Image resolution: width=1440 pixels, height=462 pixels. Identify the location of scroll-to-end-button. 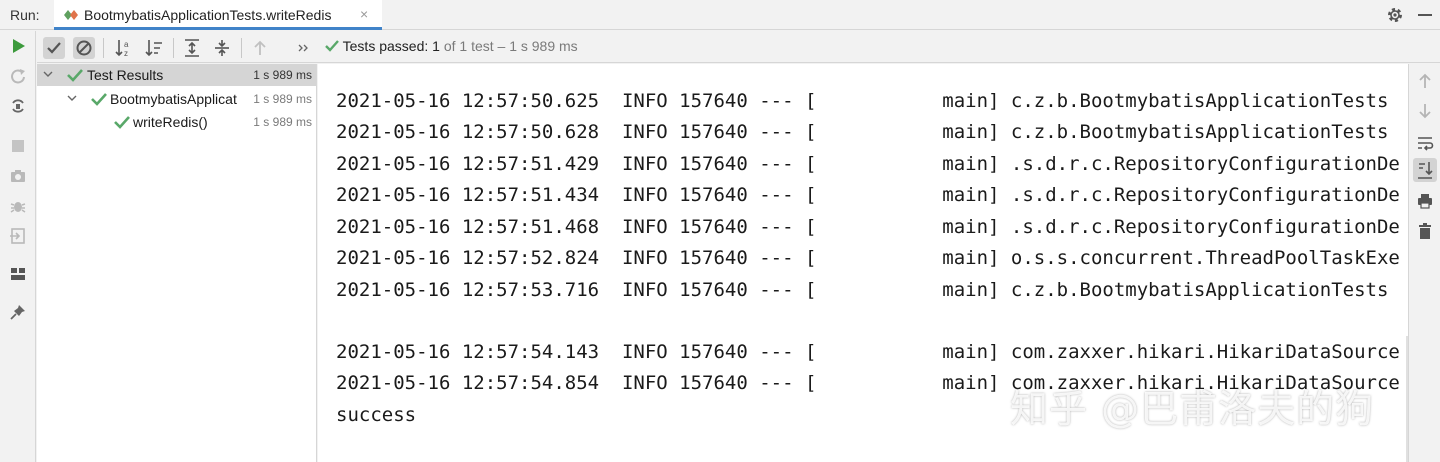
(1425, 170).